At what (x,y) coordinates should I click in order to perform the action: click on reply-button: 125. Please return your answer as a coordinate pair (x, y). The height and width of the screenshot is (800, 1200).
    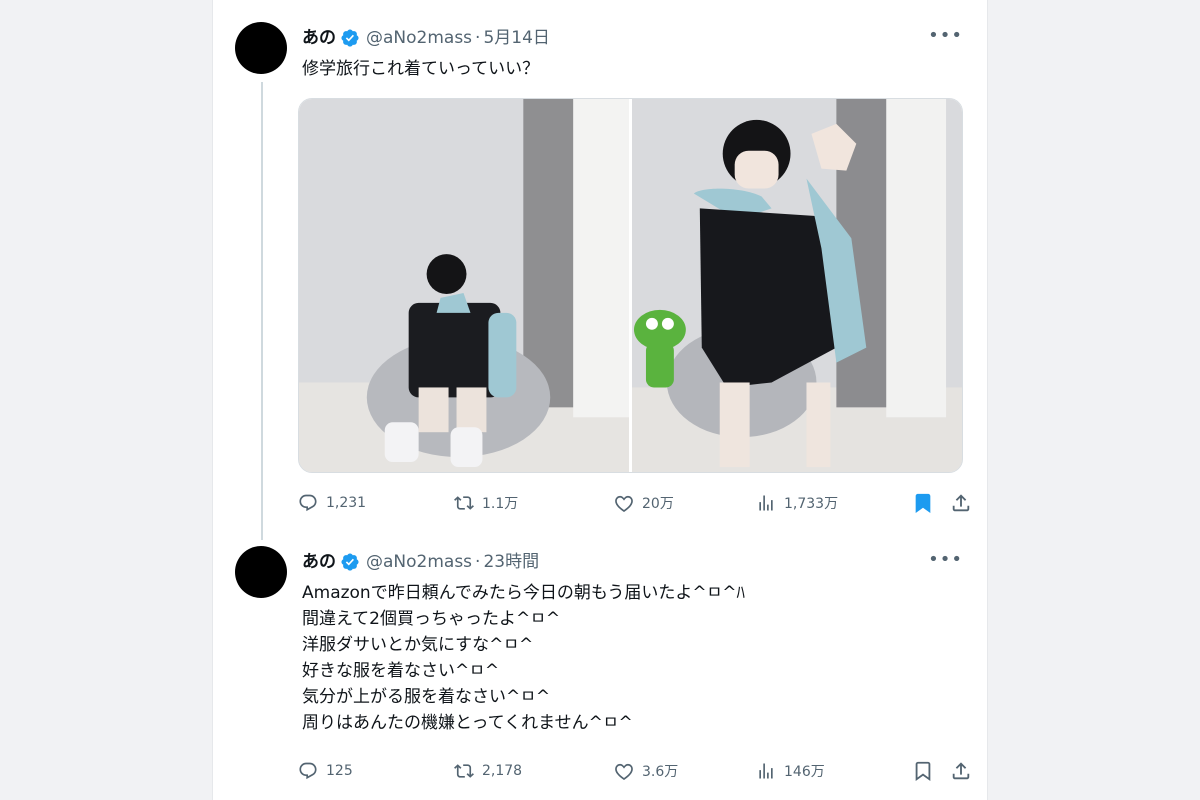
    Looking at the image, I should click on (376, 771).